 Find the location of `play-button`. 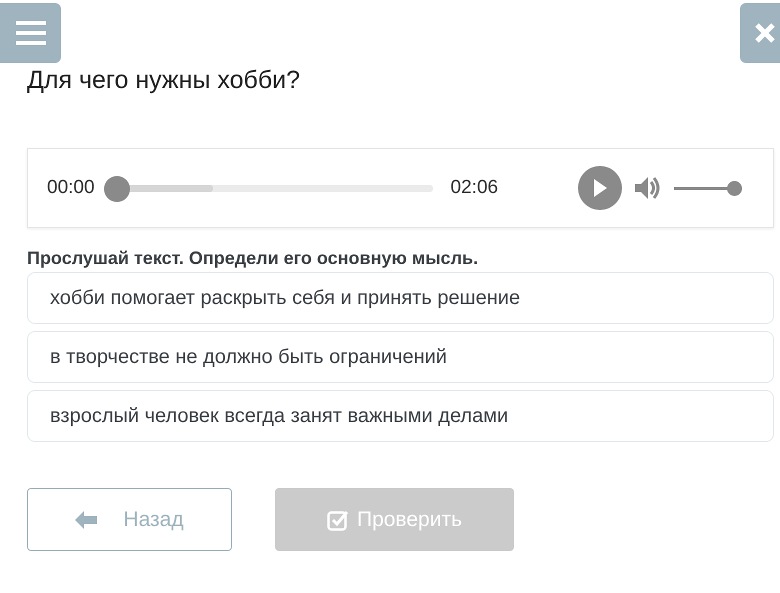

play-button is located at coordinates (600, 188).